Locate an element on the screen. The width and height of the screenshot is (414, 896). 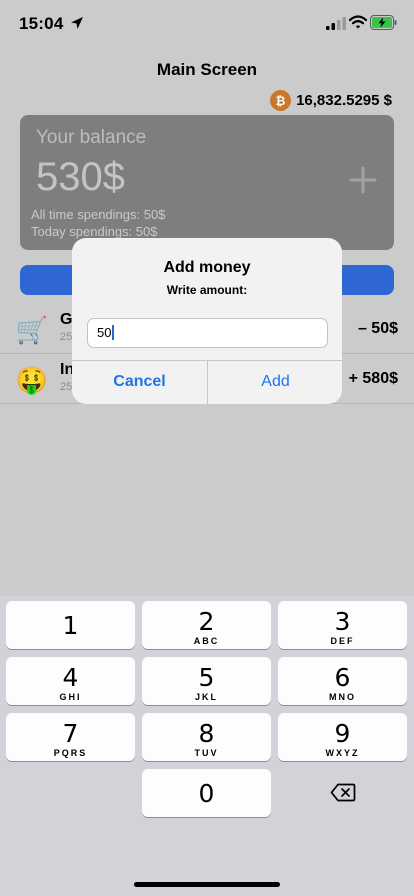
battery-icon is located at coordinates (383, 22).